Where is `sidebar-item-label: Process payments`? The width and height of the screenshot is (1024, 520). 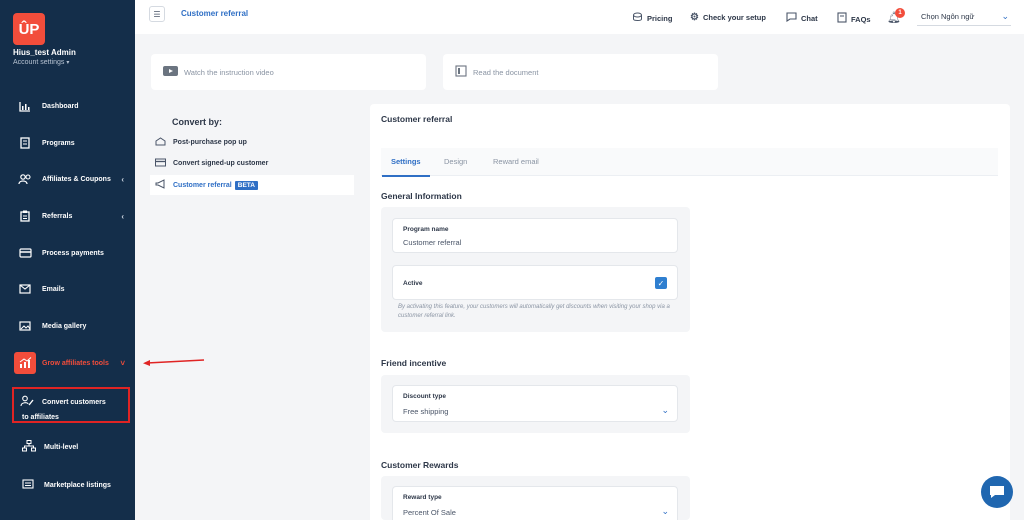 sidebar-item-label: Process payments is located at coordinates (73, 253).